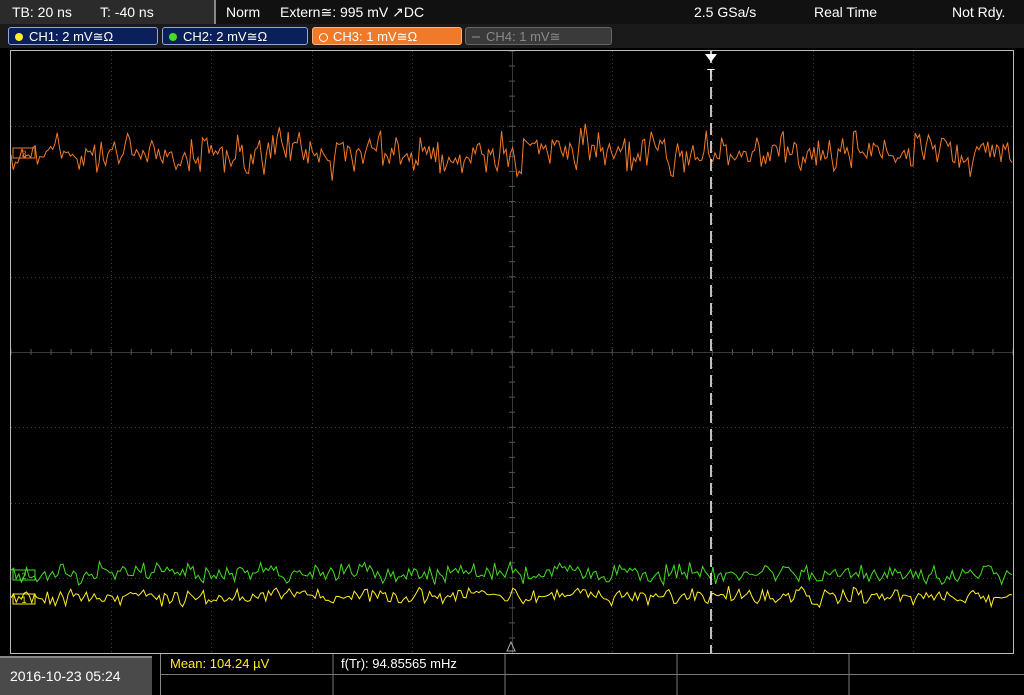 The image size is (1024, 695). What do you see at coordinates (19, 37) in the screenshot?
I see `channel-1-dot-icon` at bounding box center [19, 37].